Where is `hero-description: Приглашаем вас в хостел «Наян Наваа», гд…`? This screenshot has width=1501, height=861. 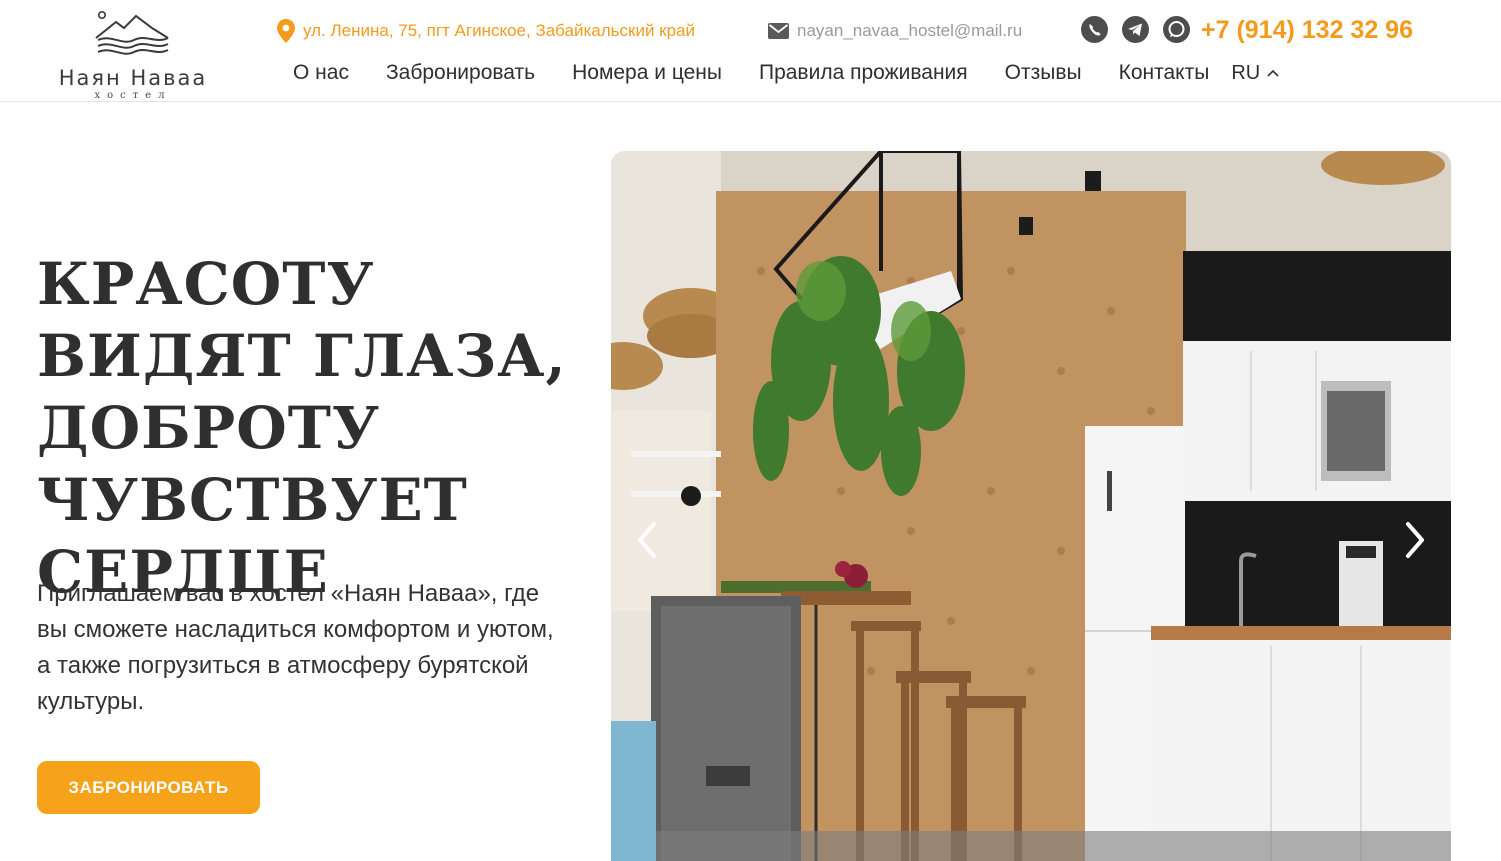
hero-description: Приглашаем вас в хостел «Наян Наваа», гд… is located at coordinates (295, 647).